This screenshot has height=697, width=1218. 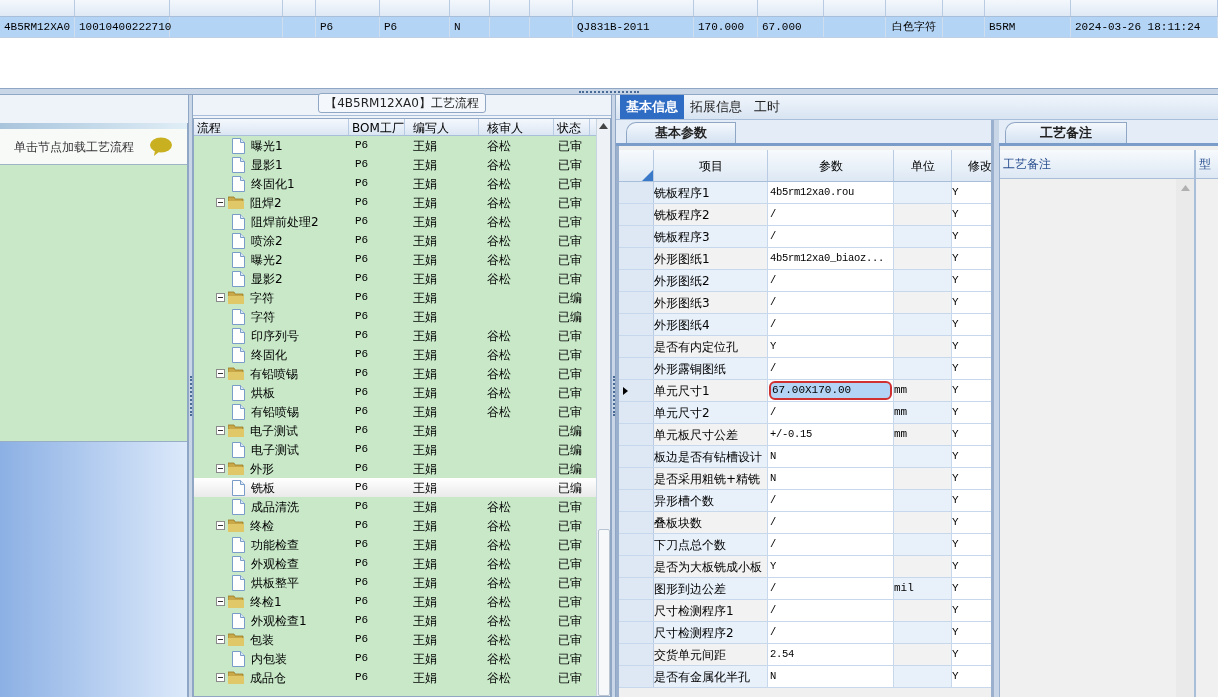 What do you see at coordinates (516, 127) in the screenshot?
I see `column-header: 核审人` at bounding box center [516, 127].